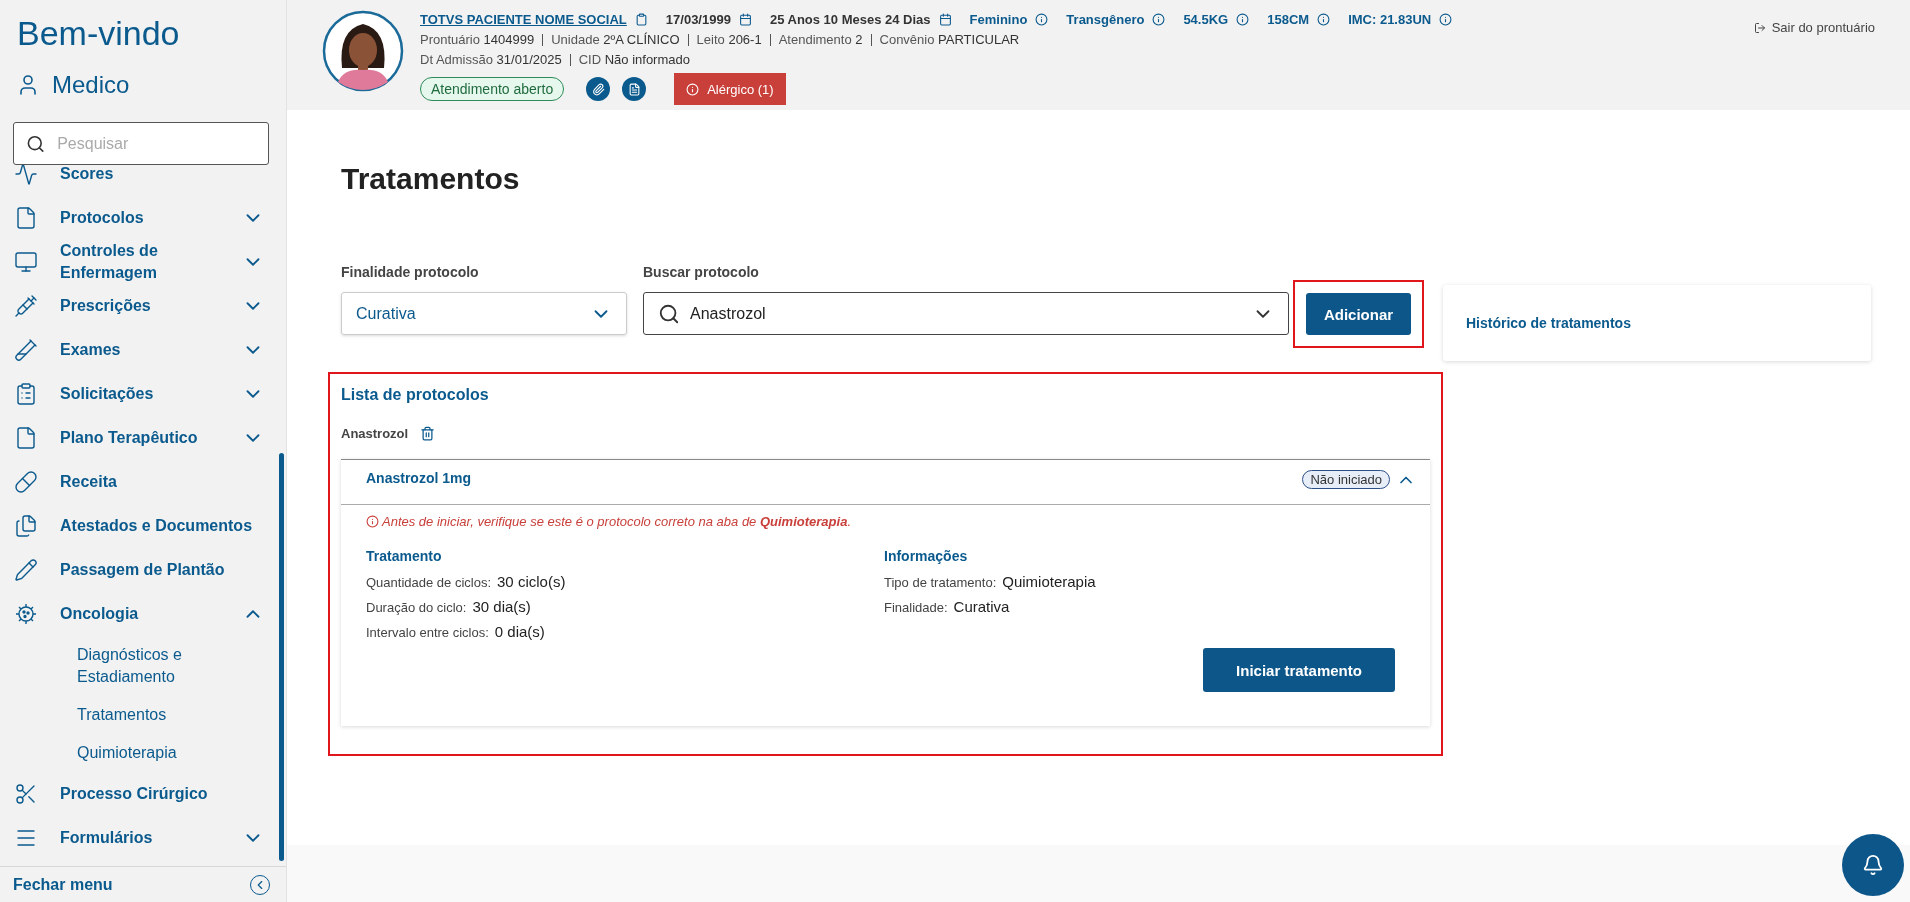  What do you see at coordinates (143, 180) in the screenshot?
I see `menu-item: Scores` at bounding box center [143, 180].